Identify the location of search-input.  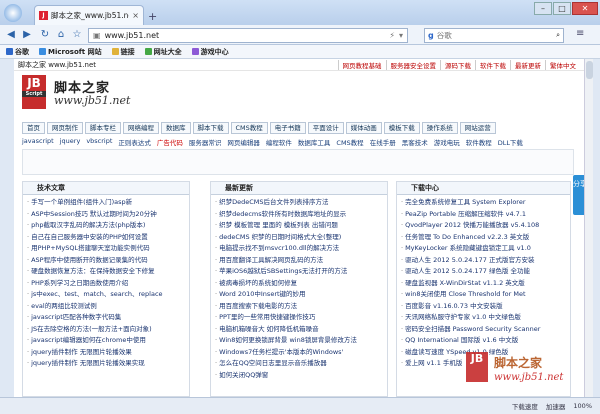
(495, 35).